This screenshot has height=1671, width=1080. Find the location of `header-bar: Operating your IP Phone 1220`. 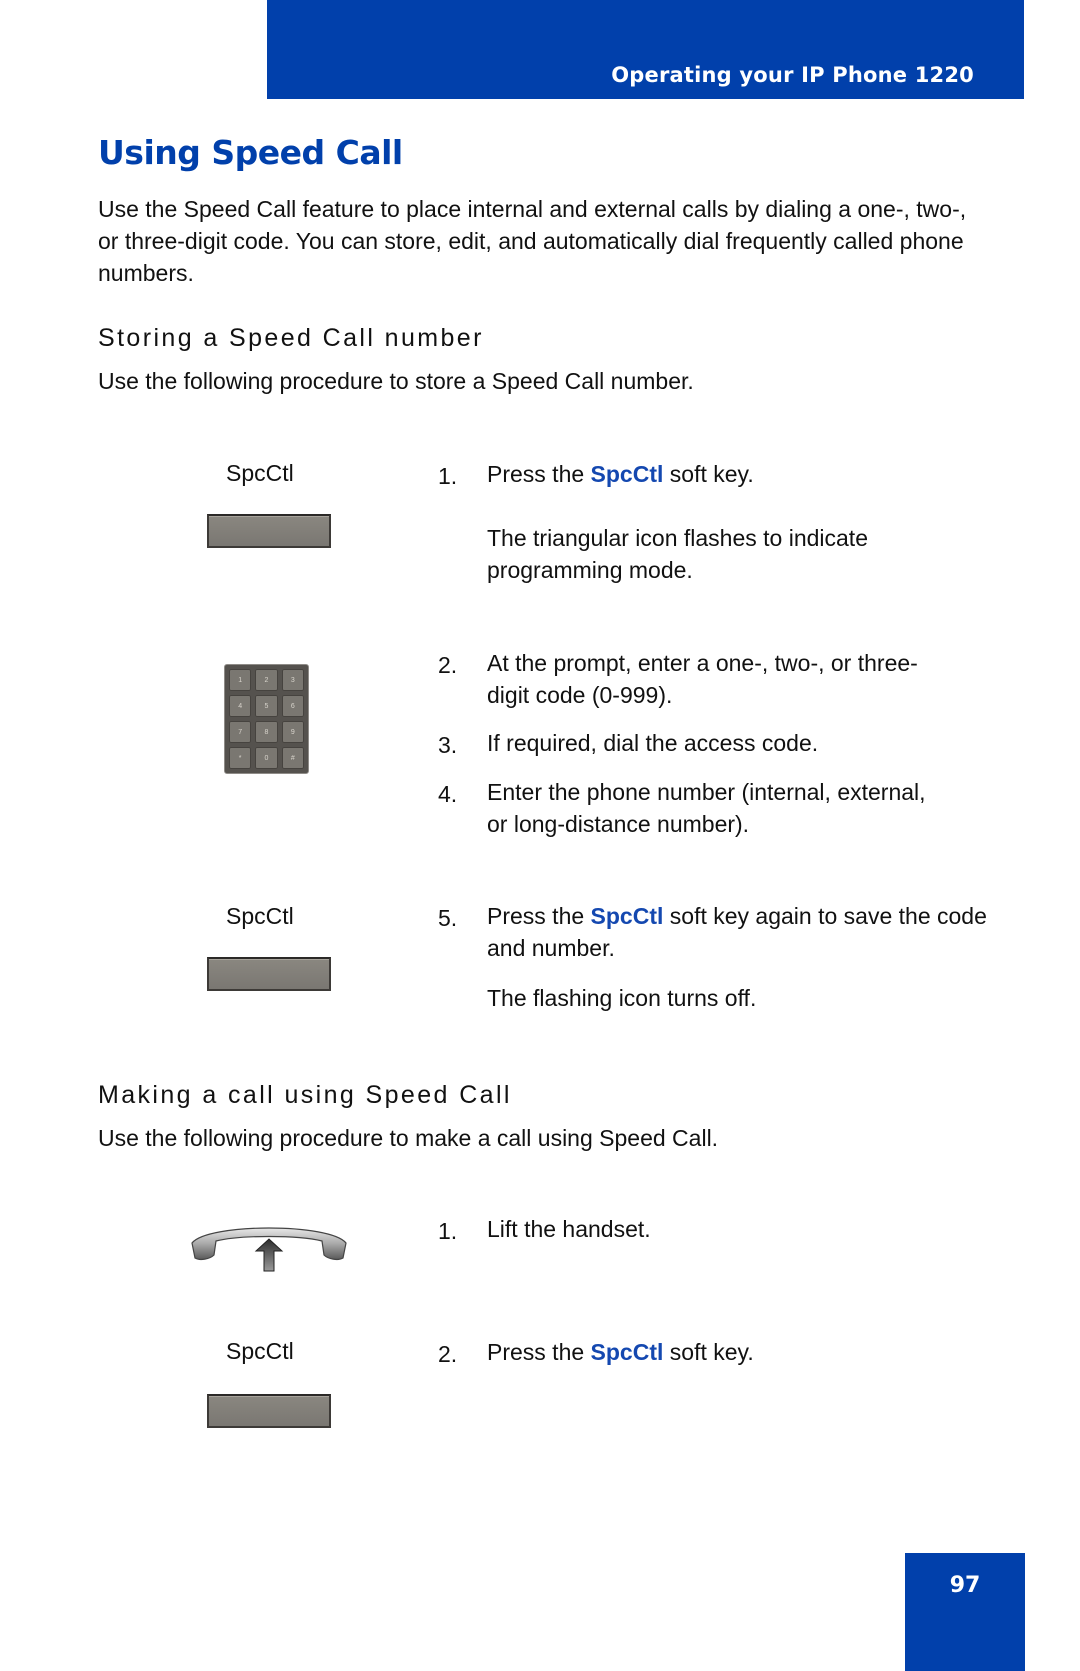

header-bar: Operating your IP Phone 1220 is located at coordinates (645, 49).